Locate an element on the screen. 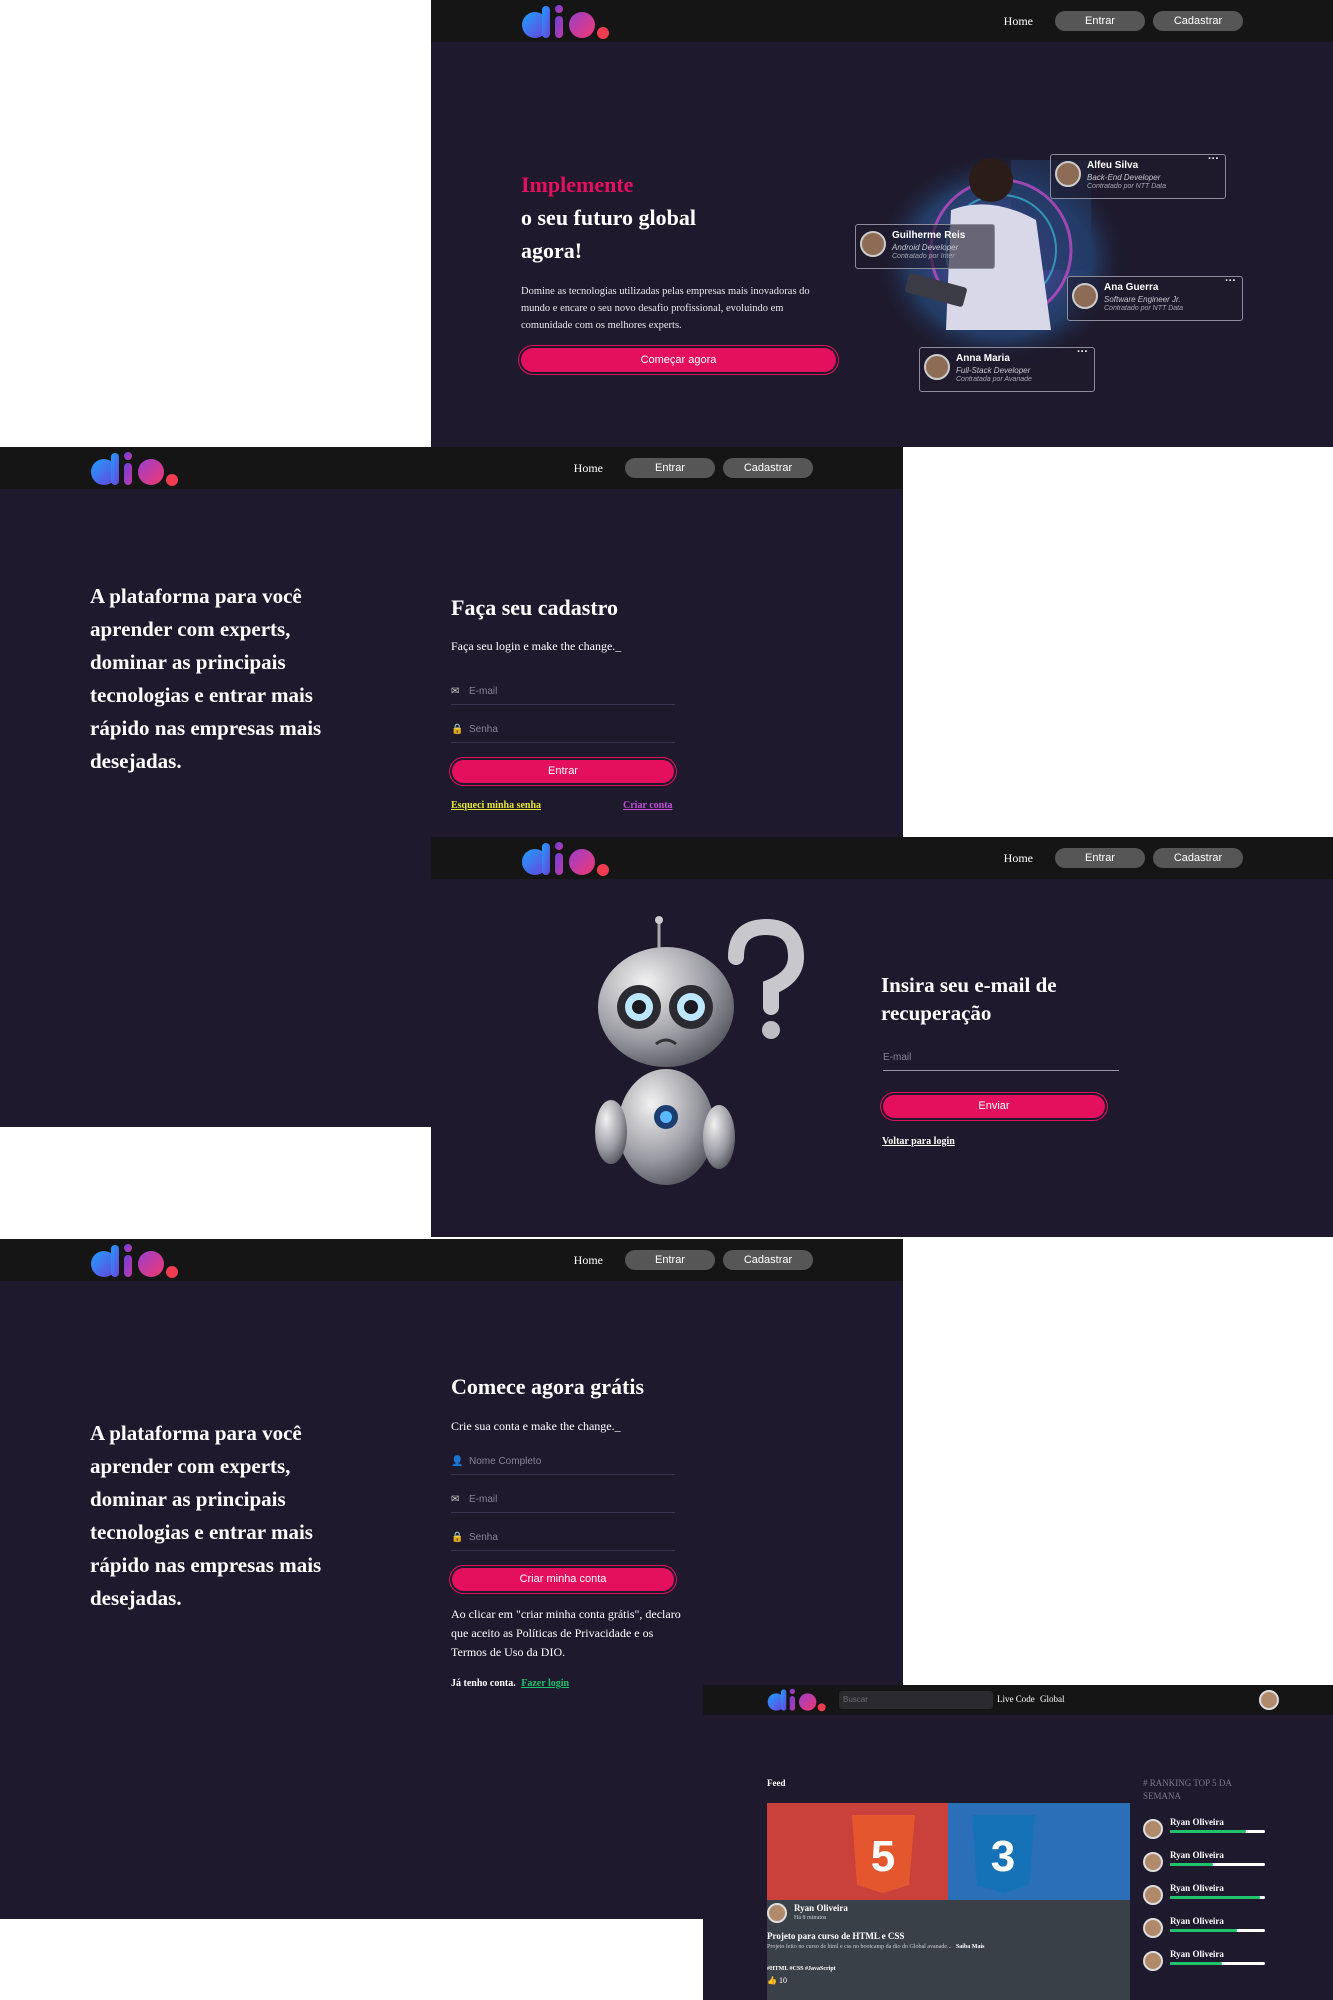 The width and height of the screenshot is (1333, 2000). have-account-row: Já tenho conta. Fazer login is located at coordinates (510, 1683).